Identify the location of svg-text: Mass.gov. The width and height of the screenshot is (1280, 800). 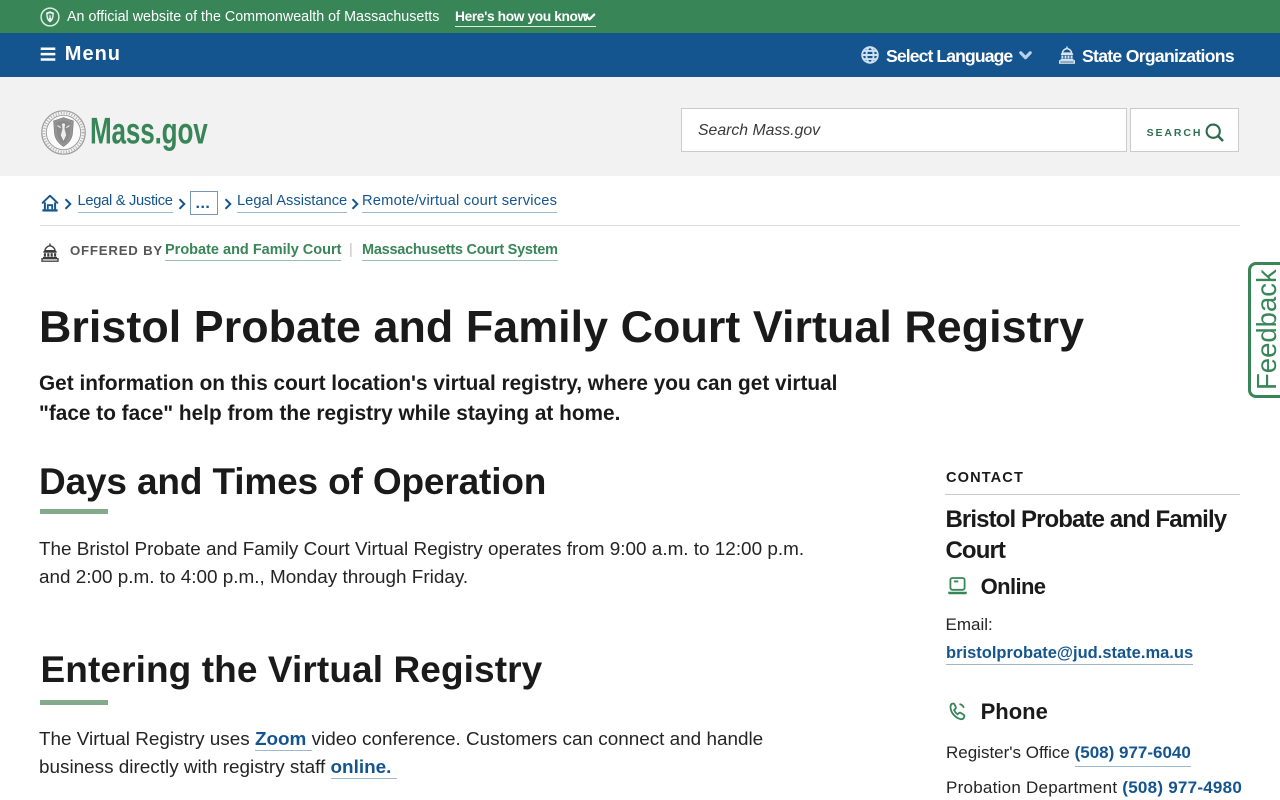
(149, 132).